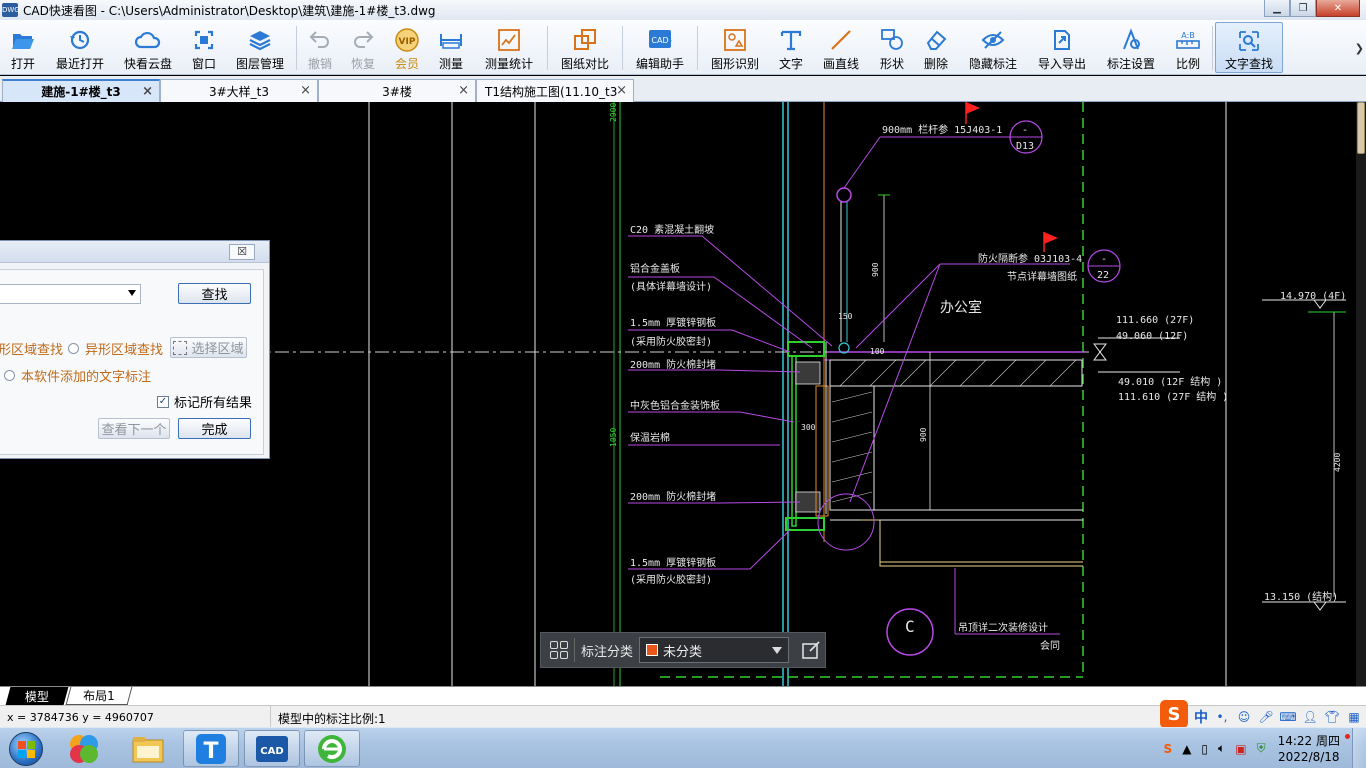 This screenshot has width=1366, height=768. What do you see at coordinates (1303, 8) in the screenshot?
I see `restore-button: ❐` at bounding box center [1303, 8].